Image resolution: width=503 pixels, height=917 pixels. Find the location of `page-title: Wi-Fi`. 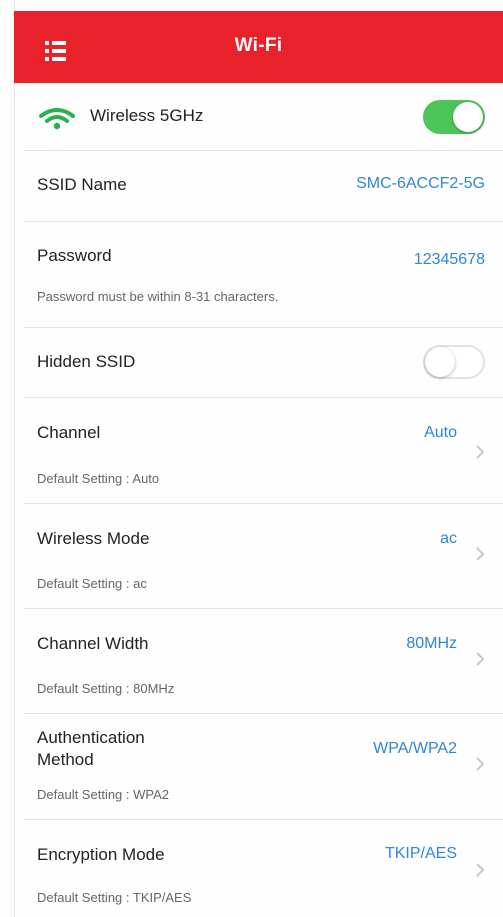

page-title: Wi-Fi is located at coordinates (258, 45).